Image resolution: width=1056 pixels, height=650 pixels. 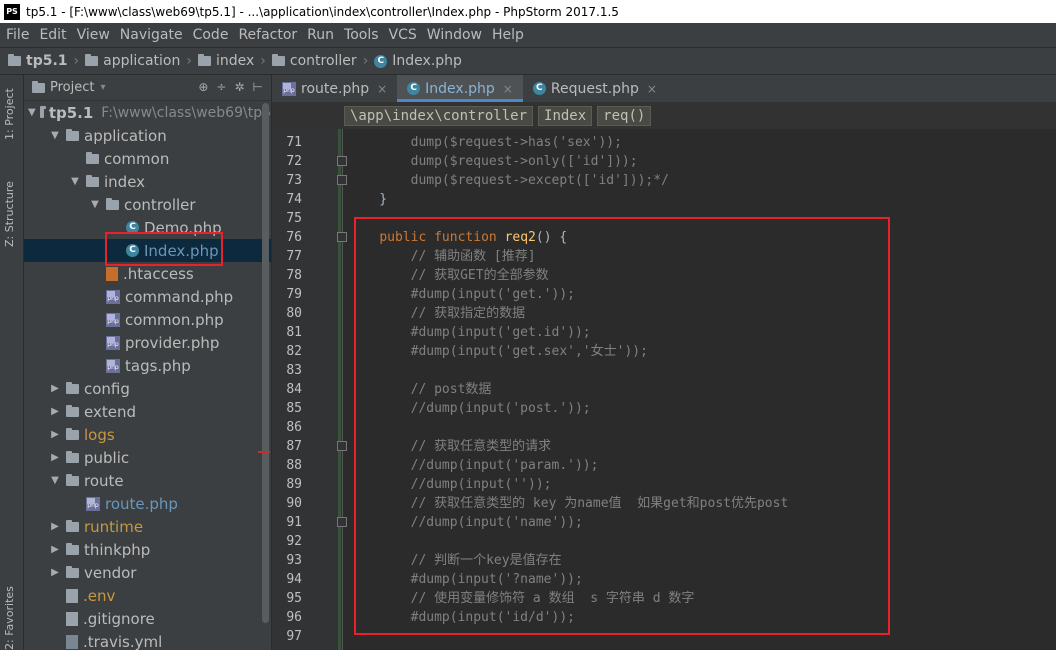 I want to click on tree-item-vendor: ▶ vendor, so click(x=147, y=572).